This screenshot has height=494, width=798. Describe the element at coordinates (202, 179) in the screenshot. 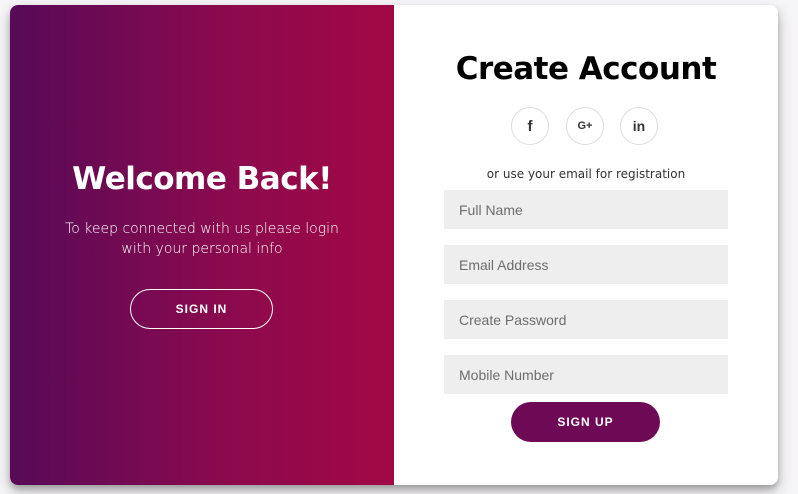

I see `welcome-title: Welcome Back!` at that location.